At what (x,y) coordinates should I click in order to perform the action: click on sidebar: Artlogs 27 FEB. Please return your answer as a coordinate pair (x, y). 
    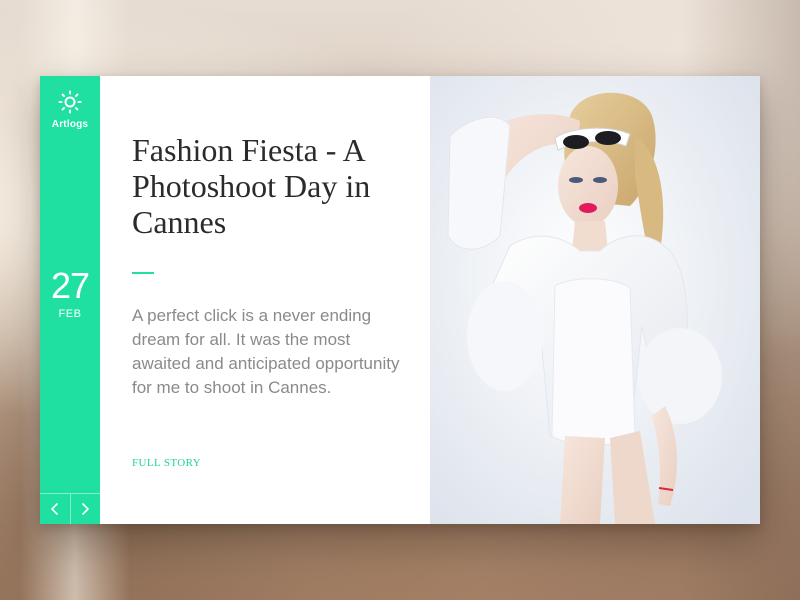
    Looking at the image, I should click on (70, 300).